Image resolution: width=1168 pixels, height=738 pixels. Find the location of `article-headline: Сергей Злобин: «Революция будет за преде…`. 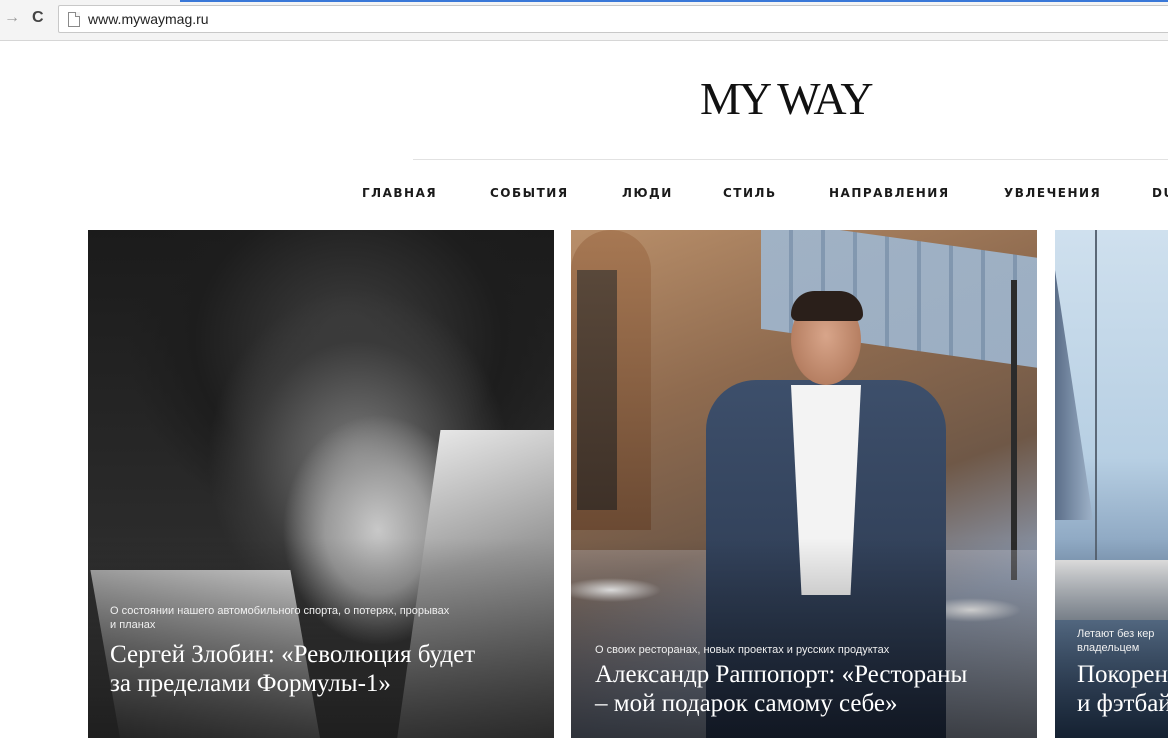

article-headline: Сергей Злобин: «Революция будет за преде… is located at coordinates (330, 669).